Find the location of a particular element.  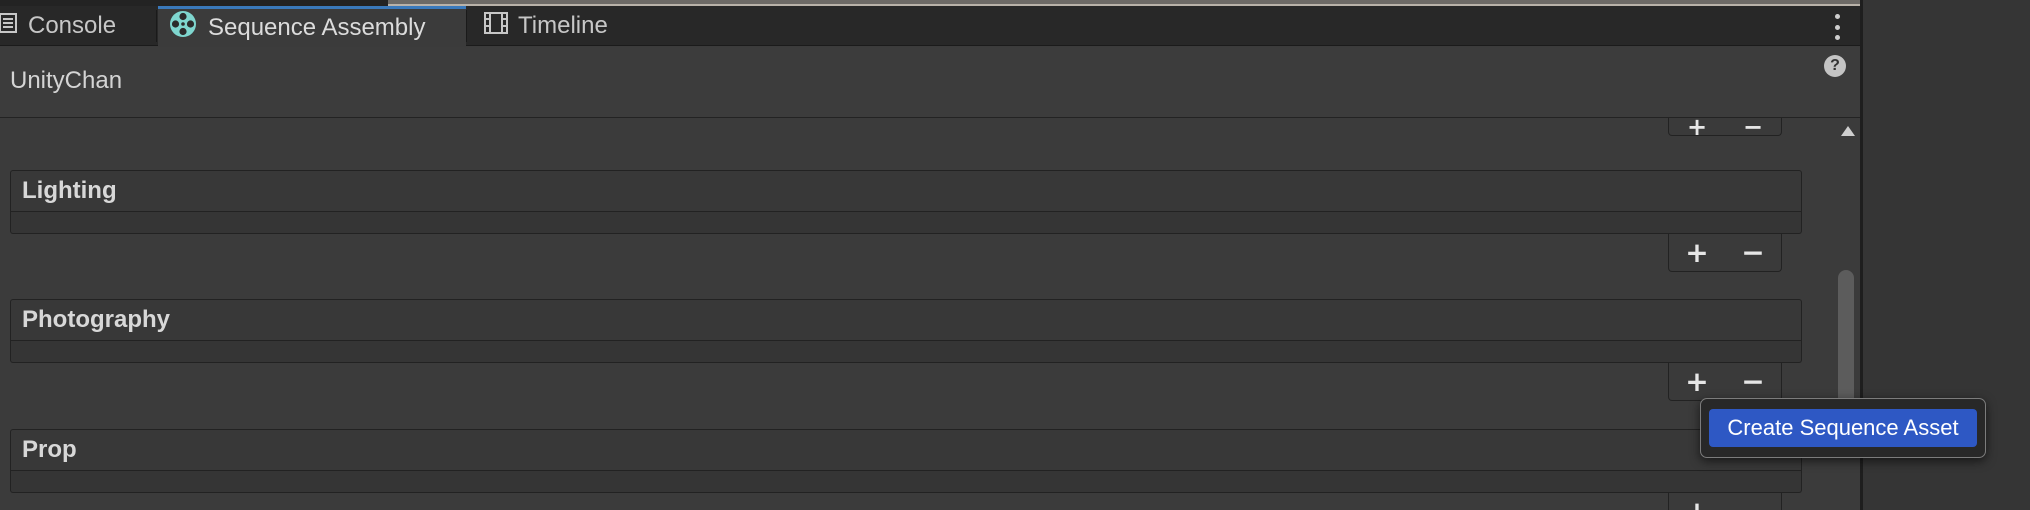

group-list-lighting is located at coordinates (906, 223).